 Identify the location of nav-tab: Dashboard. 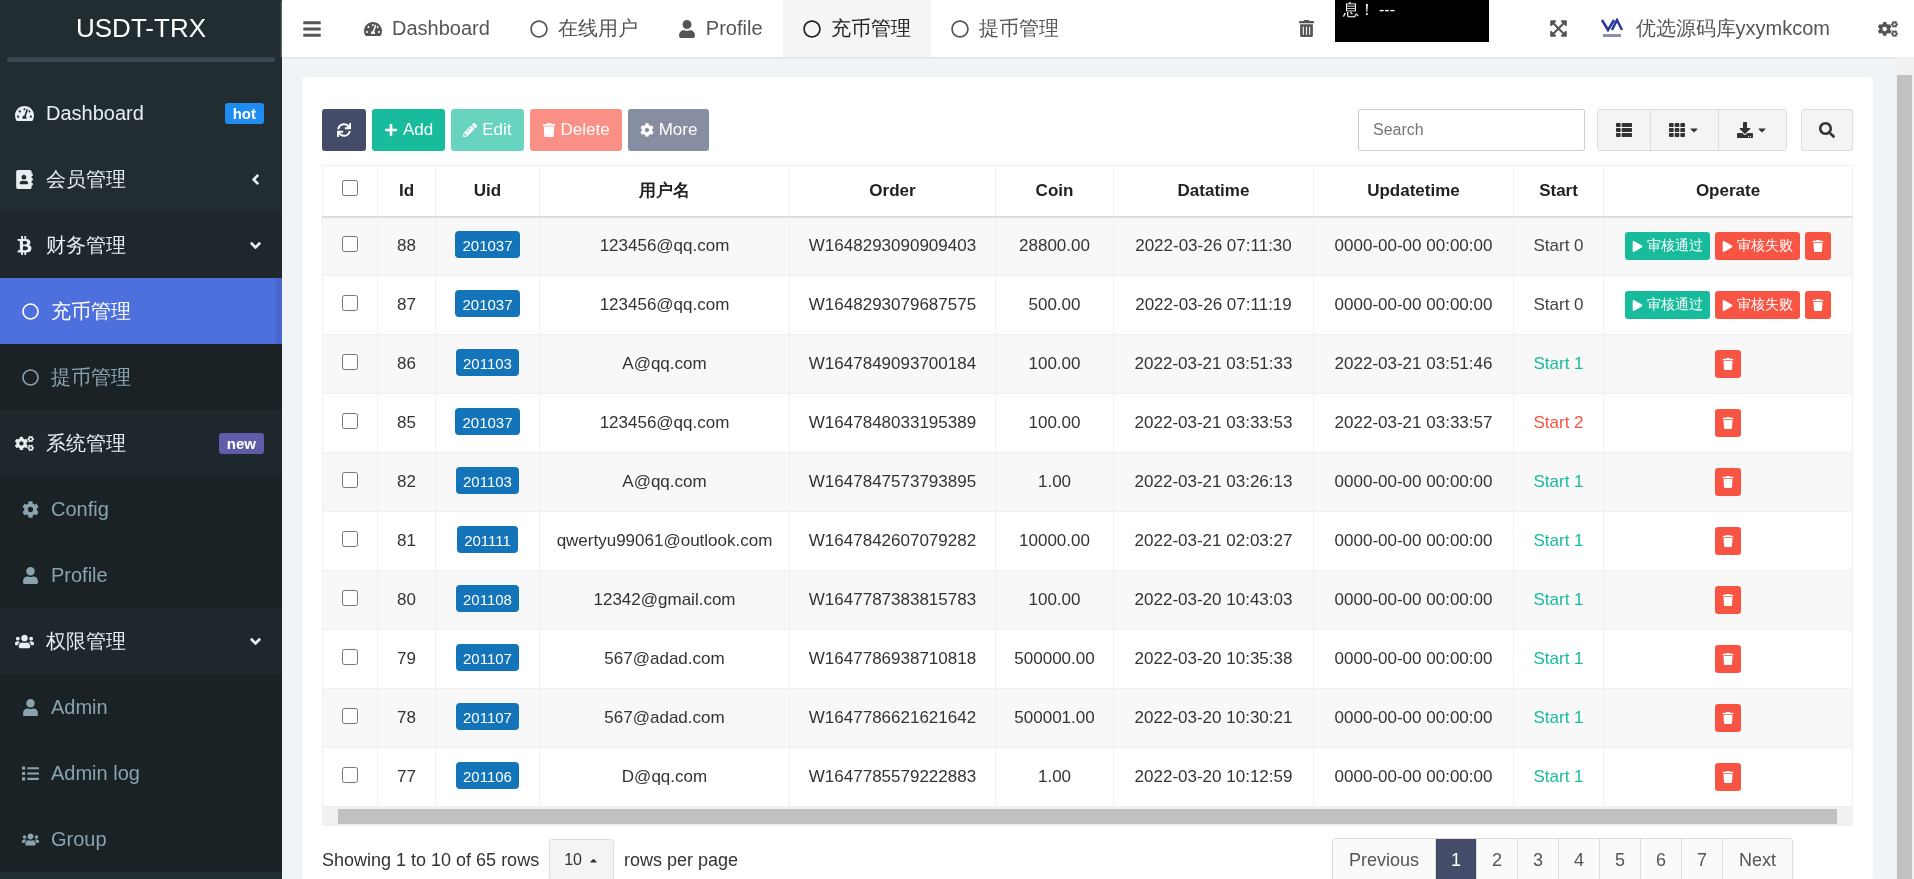
(427, 28).